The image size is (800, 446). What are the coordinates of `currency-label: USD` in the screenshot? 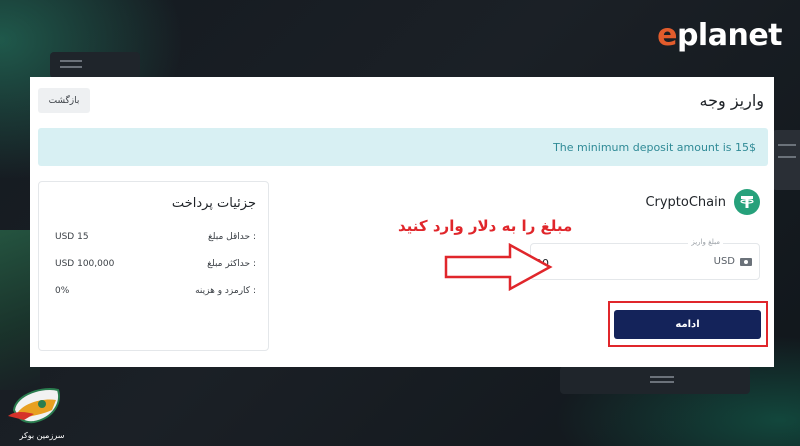 It's located at (724, 261).